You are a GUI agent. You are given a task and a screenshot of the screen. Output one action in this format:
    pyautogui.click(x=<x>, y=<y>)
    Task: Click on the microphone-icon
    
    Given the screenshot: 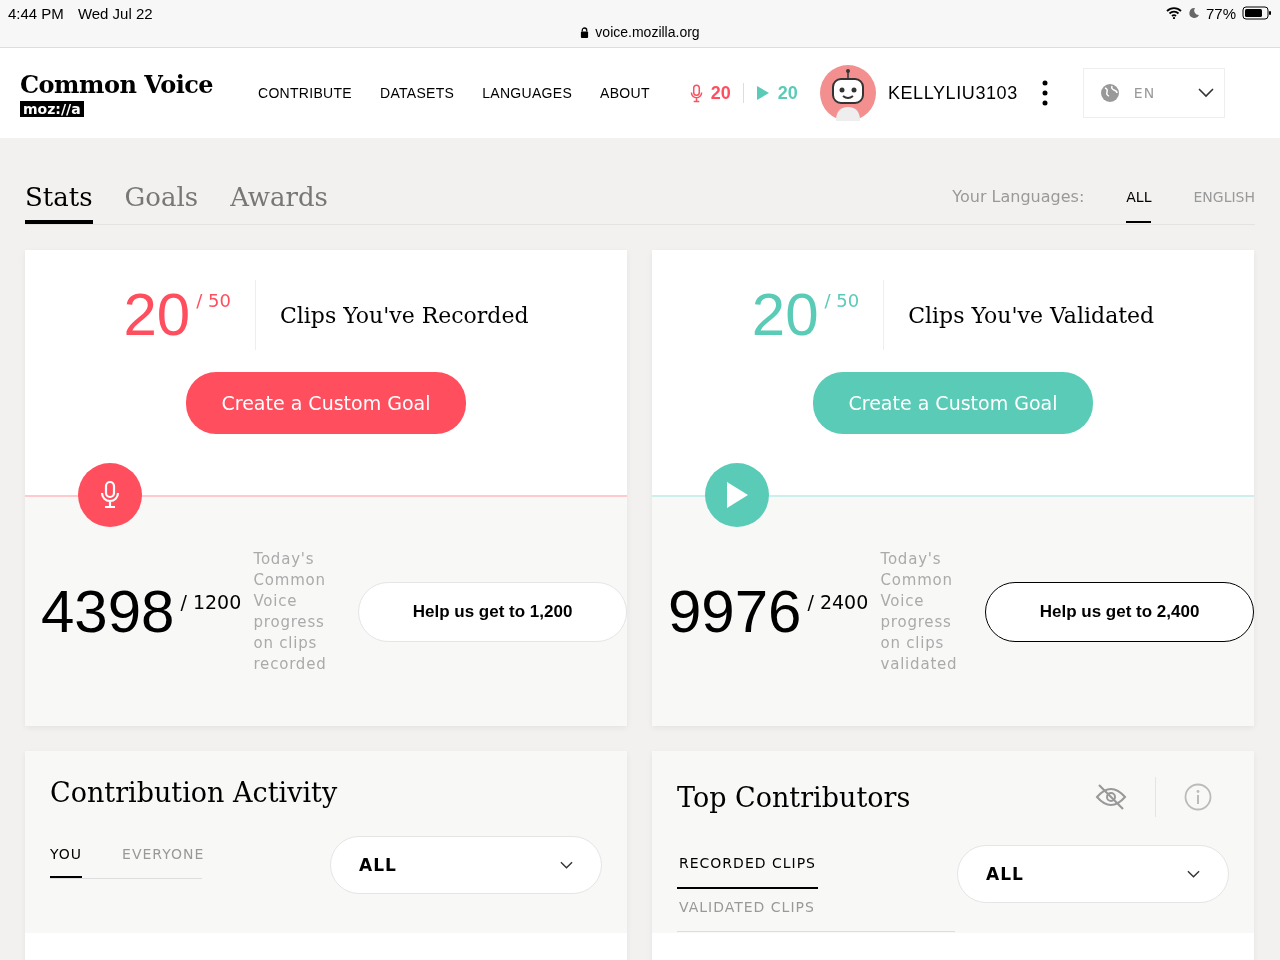 What is the action you would take?
    pyautogui.click(x=696, y=93)
    